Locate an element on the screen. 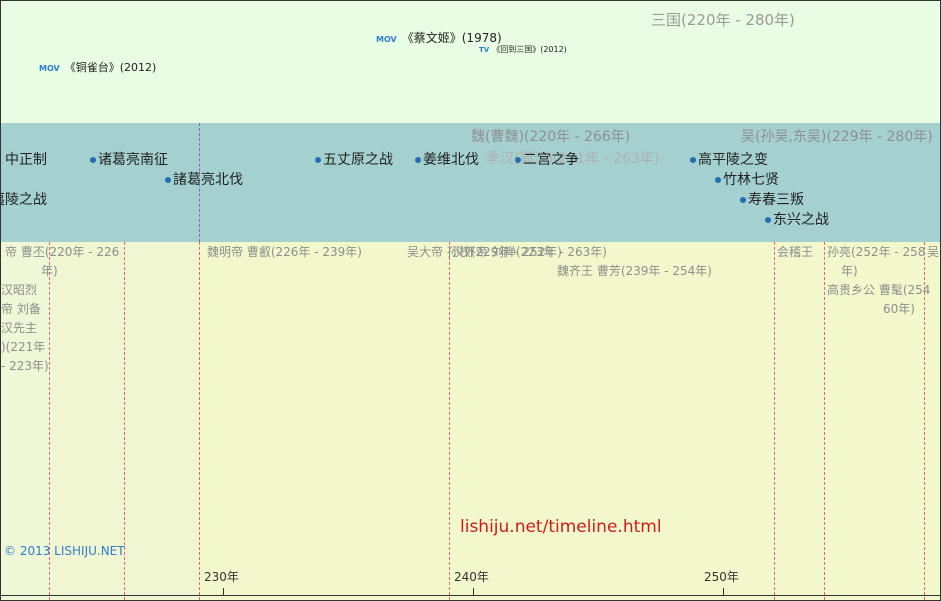 The image size is (941, 601). ruler-label: 魏齐王 曹芳(239年 - 254年) is located at coordinates (634, 271).